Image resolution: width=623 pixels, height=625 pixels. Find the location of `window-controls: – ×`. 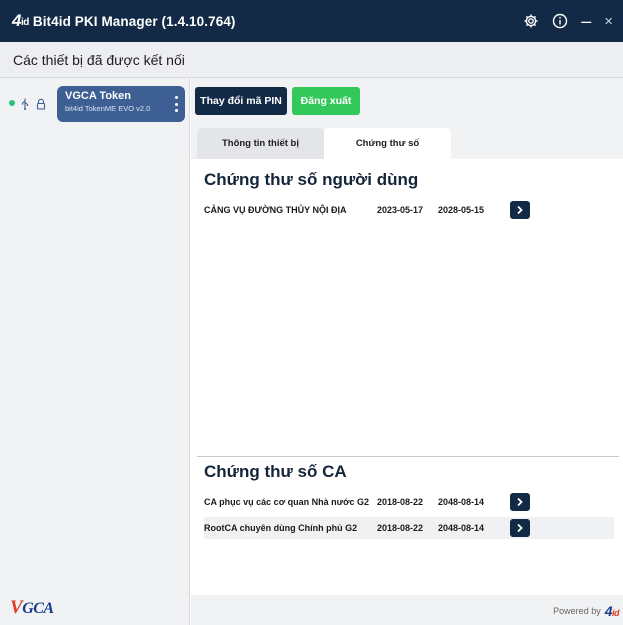

window-controls: – × is located at coordinates (568, 21).